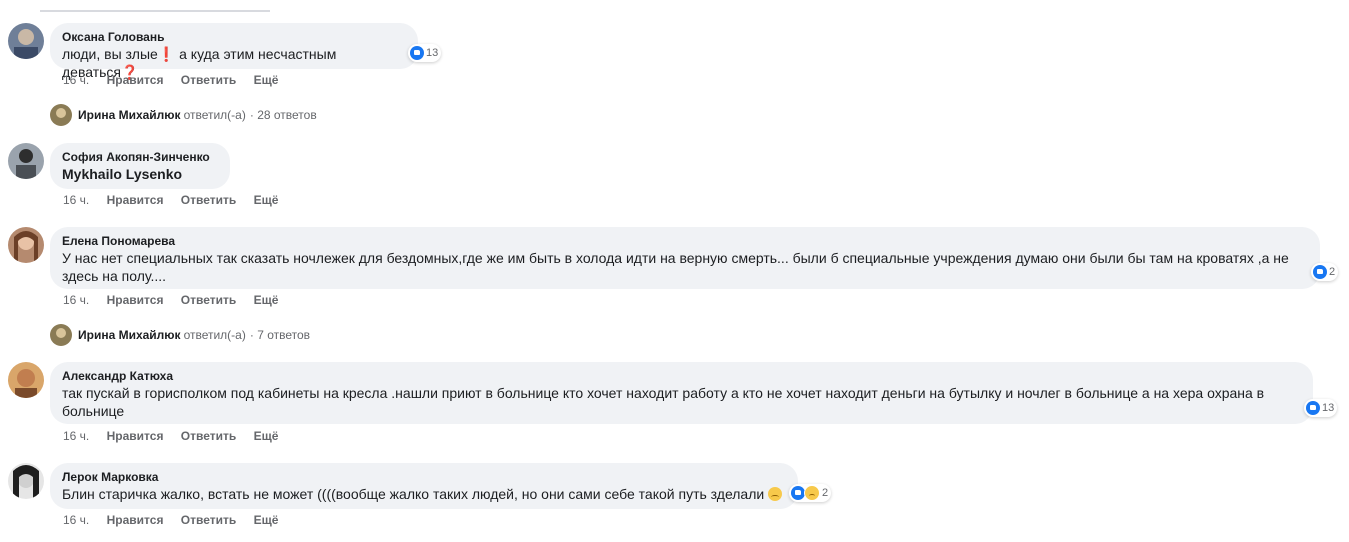 The width and height of the screenshot is (1349, 542). I want to click on reply-count: · 7 ответов, so click(280, 335).